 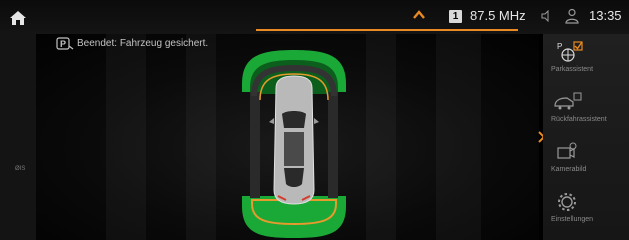 I want to click on option-parkassistent: P Parkassistent, so click(x=586, y=63).